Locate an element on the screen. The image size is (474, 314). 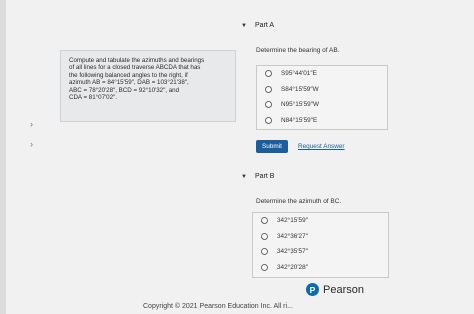
part-a-option: S95°44′01″E is located at coordinates (322, 74).